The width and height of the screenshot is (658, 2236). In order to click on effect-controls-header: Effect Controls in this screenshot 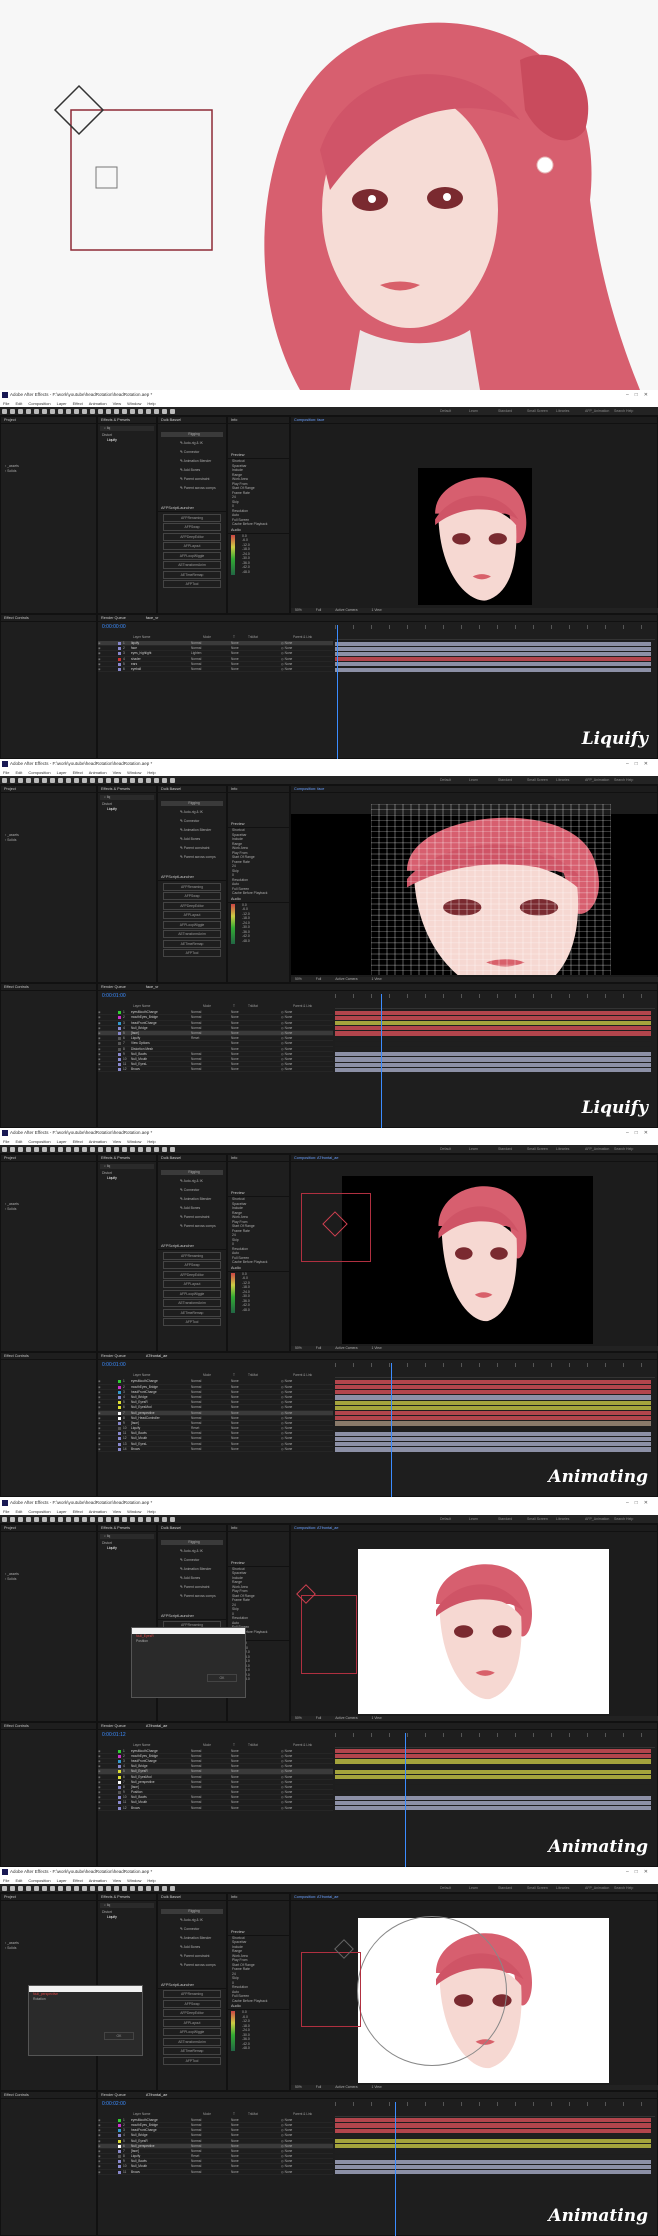, I will do `click(48, 1726)`.